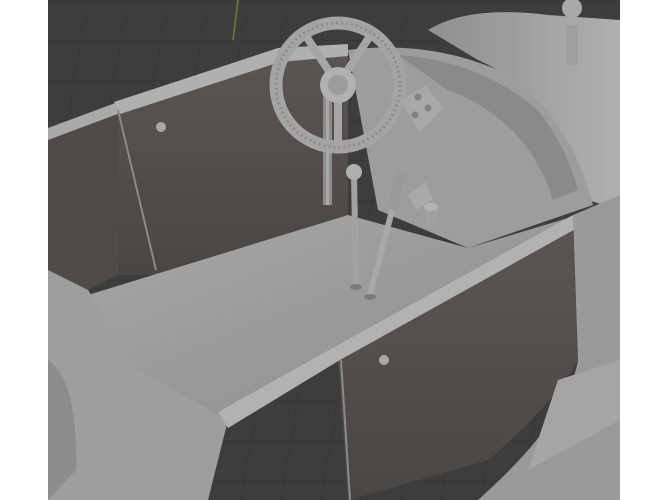 Image resolution: width=667 pixels, height=500 pixels. What do you see at coordinates (572, 45) in the screenshot?
I see `dash-knob` at bounding box center [572, 45].